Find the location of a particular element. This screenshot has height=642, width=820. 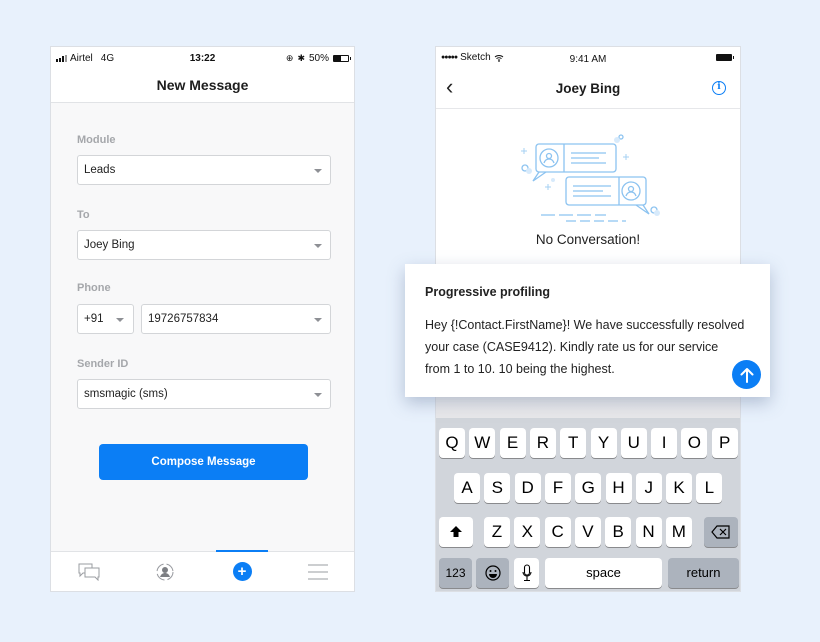

emoji-icon is located at coordinates (492, 573).